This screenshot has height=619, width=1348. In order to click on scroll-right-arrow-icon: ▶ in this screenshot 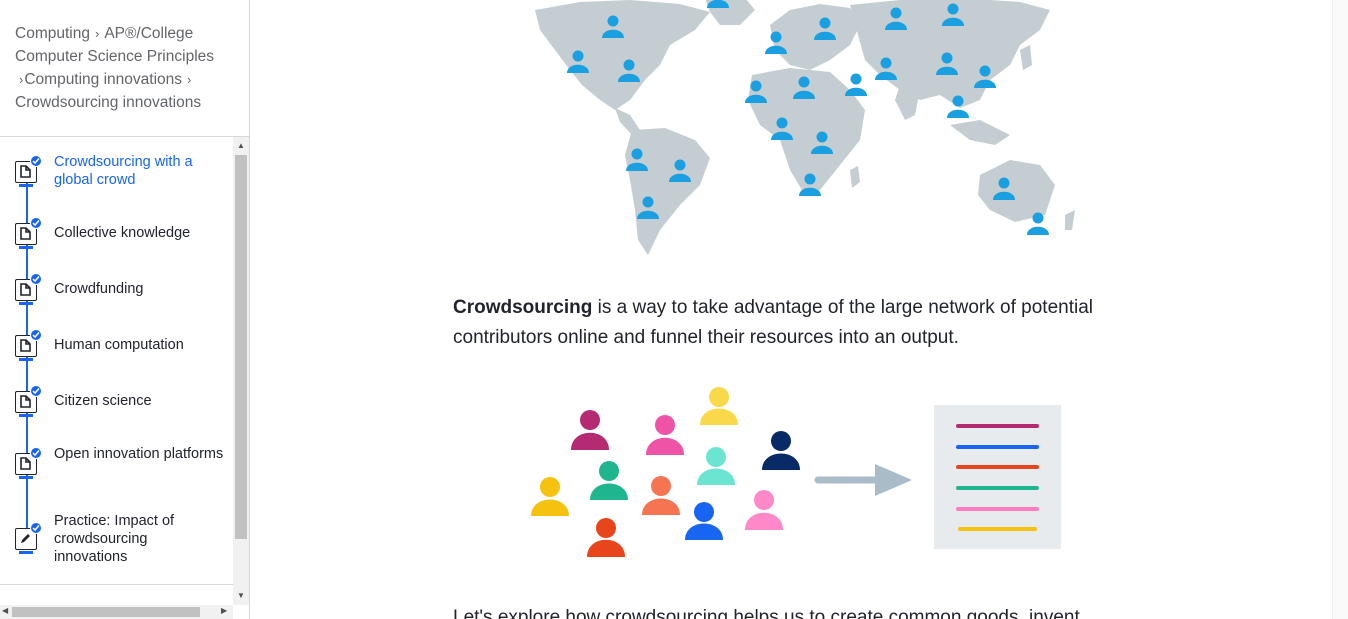, I will do `click(224, 610)`.